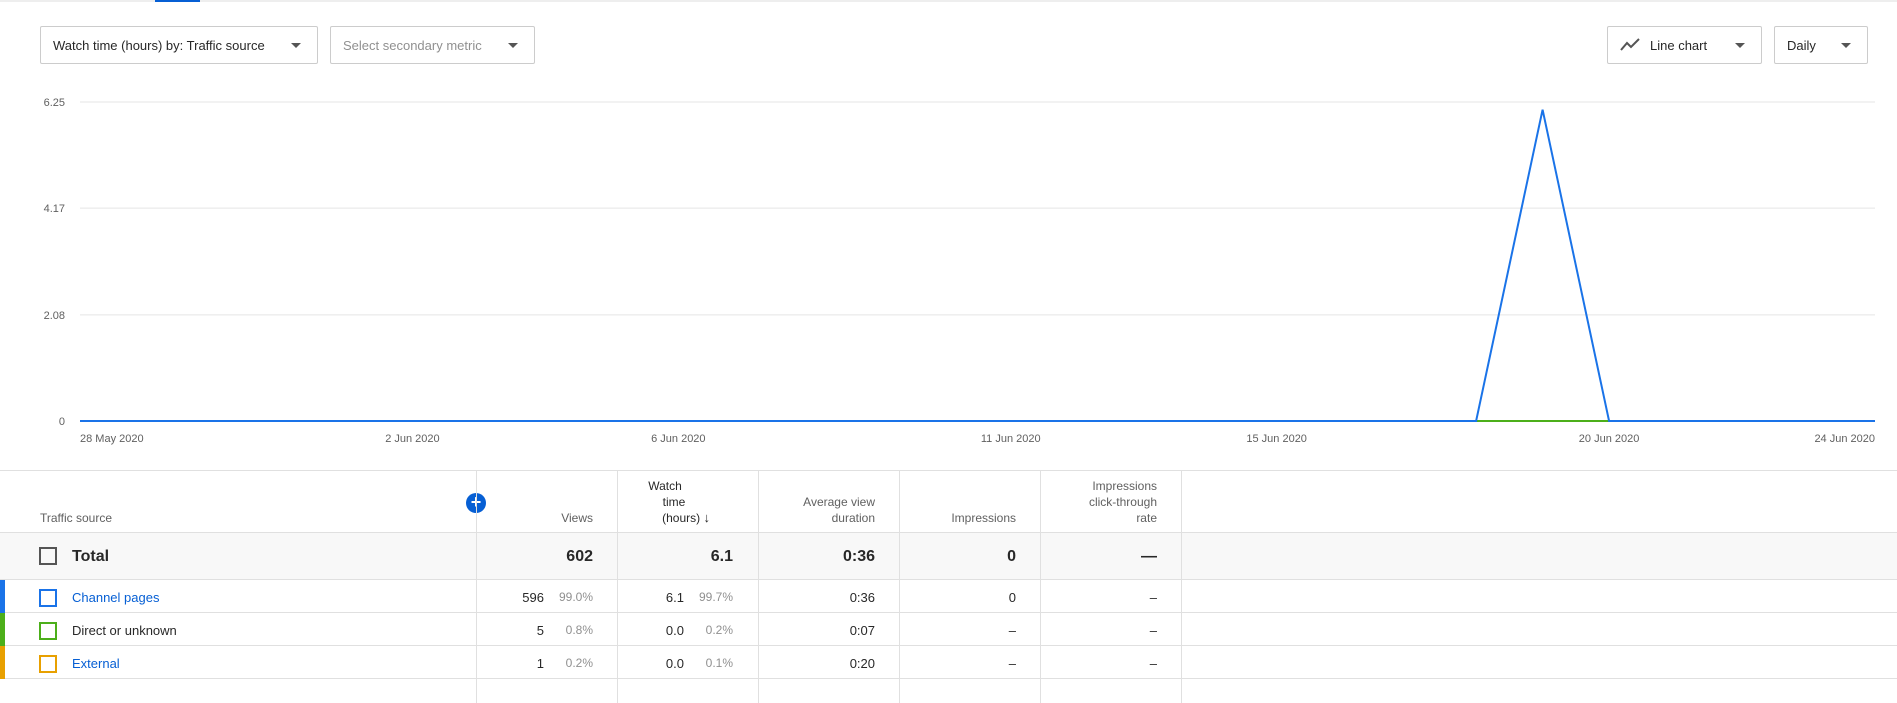  Describe the element at coordinates (948, 1) in the screenshot. I see `top-divider` at that location.